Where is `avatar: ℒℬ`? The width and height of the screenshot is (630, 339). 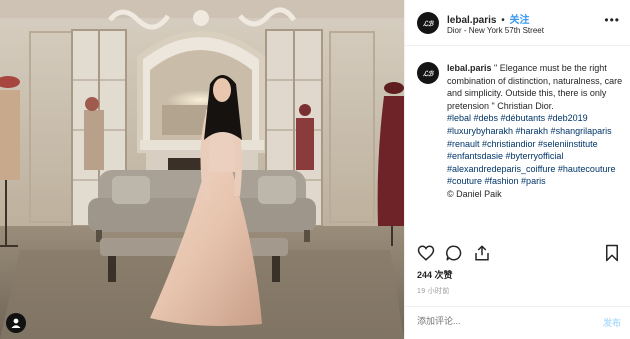
avatar: ℒℬ is located at coordinates (428, 23).